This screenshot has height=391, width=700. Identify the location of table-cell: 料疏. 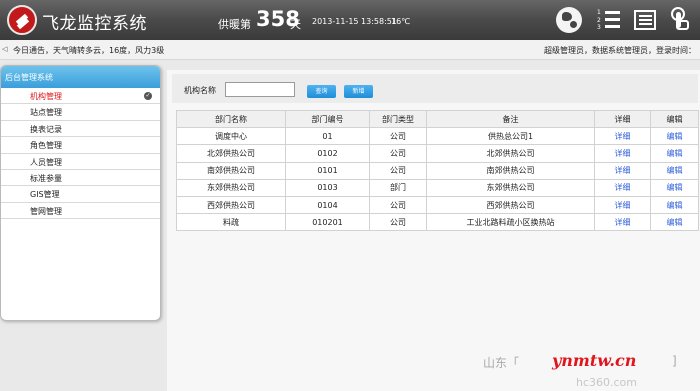
(231, 222).